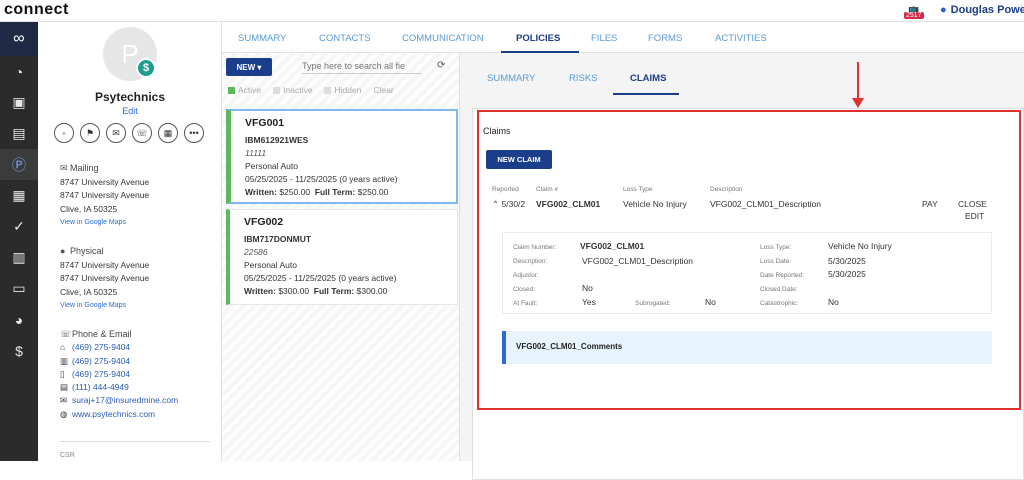 The image size is (1024, 480). I want to click on id-card-icon: ▤, so click(19, 133).